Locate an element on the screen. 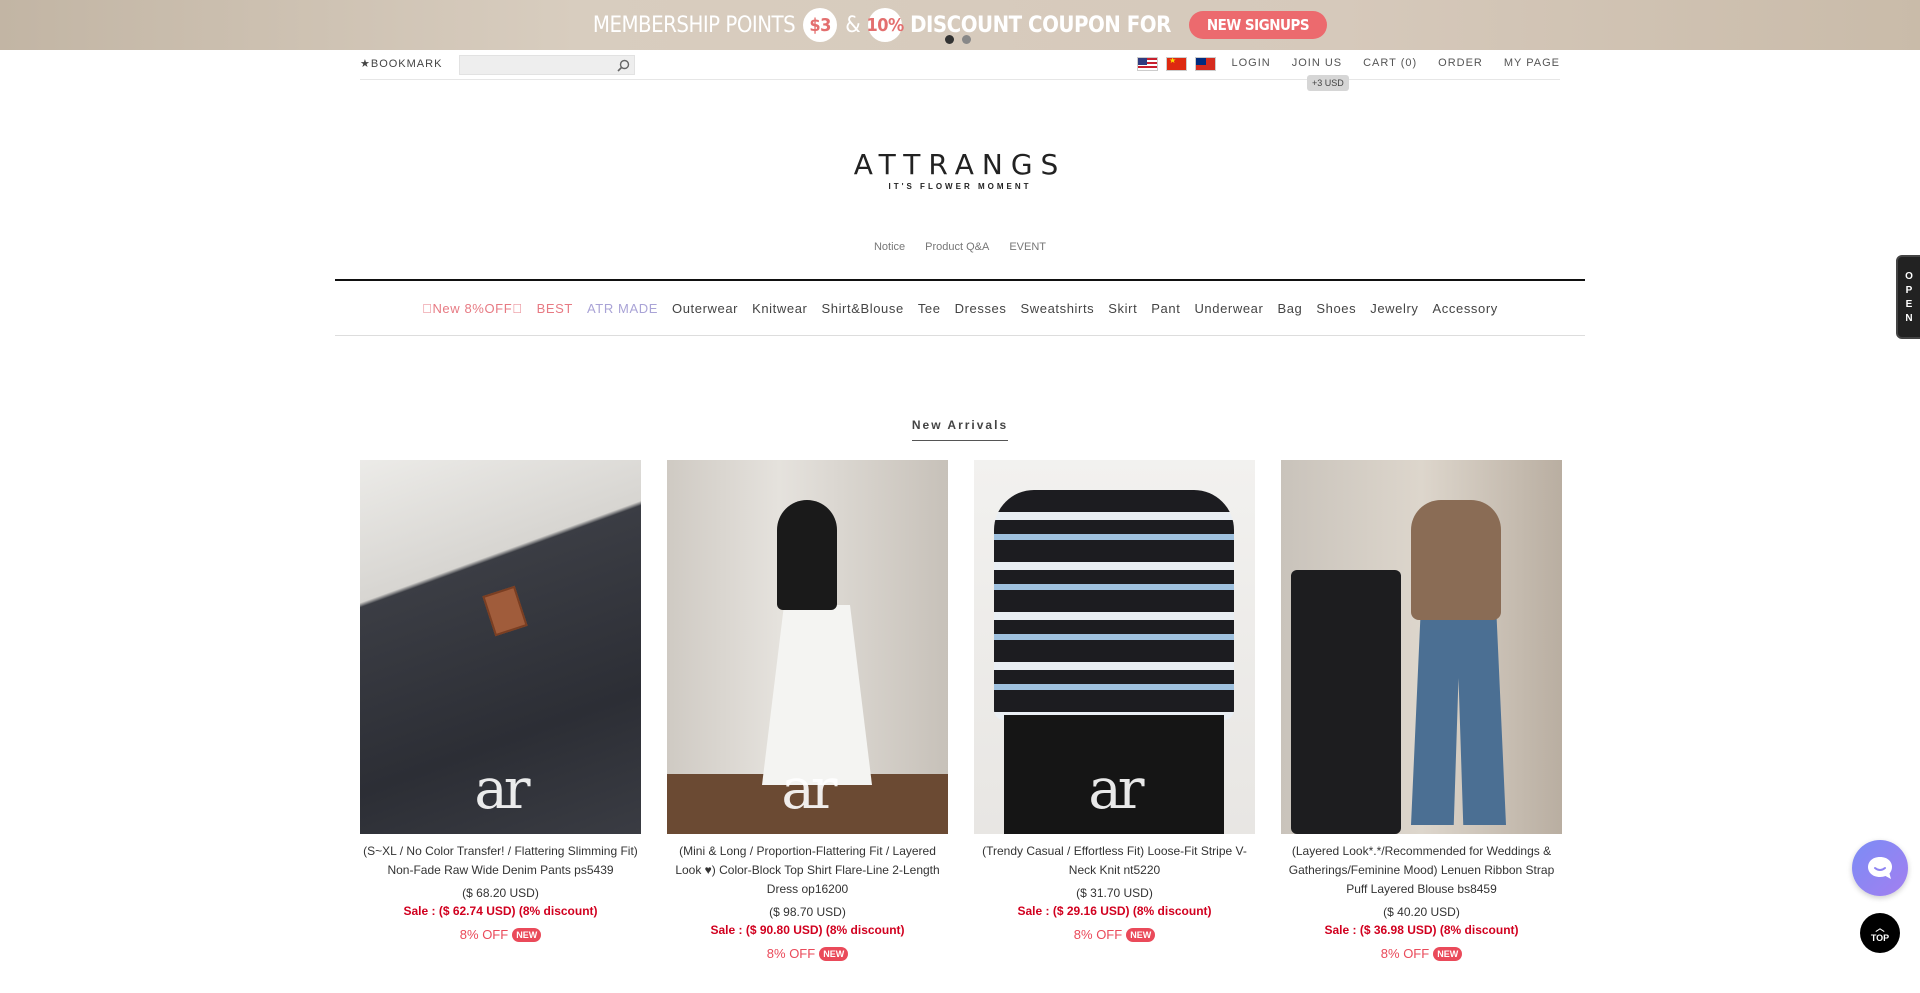 This screenshot has width=1920, height=993. search-input is located at coordinates (535, 65).